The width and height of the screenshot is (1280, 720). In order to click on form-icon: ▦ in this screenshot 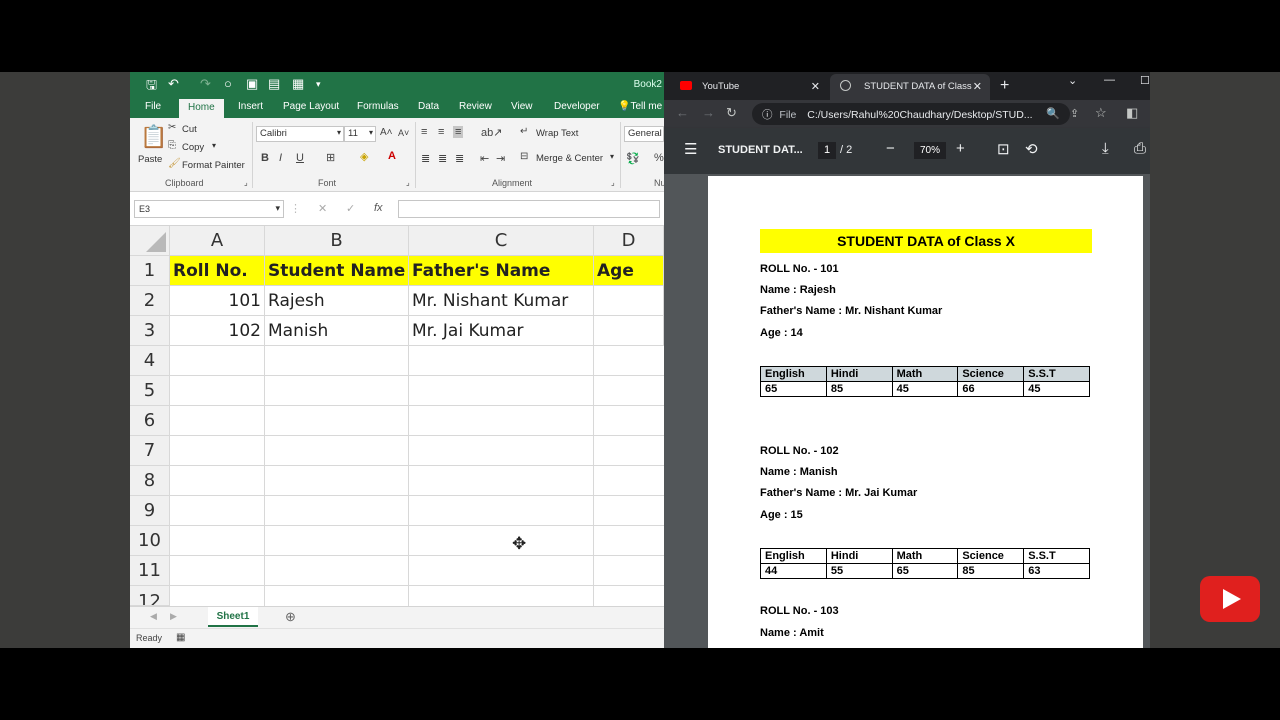, I will do `click(298, 84)`.